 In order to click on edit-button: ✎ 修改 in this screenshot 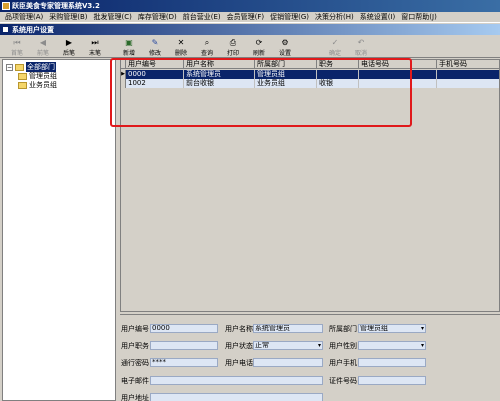, I will do `click(155, 47)`.